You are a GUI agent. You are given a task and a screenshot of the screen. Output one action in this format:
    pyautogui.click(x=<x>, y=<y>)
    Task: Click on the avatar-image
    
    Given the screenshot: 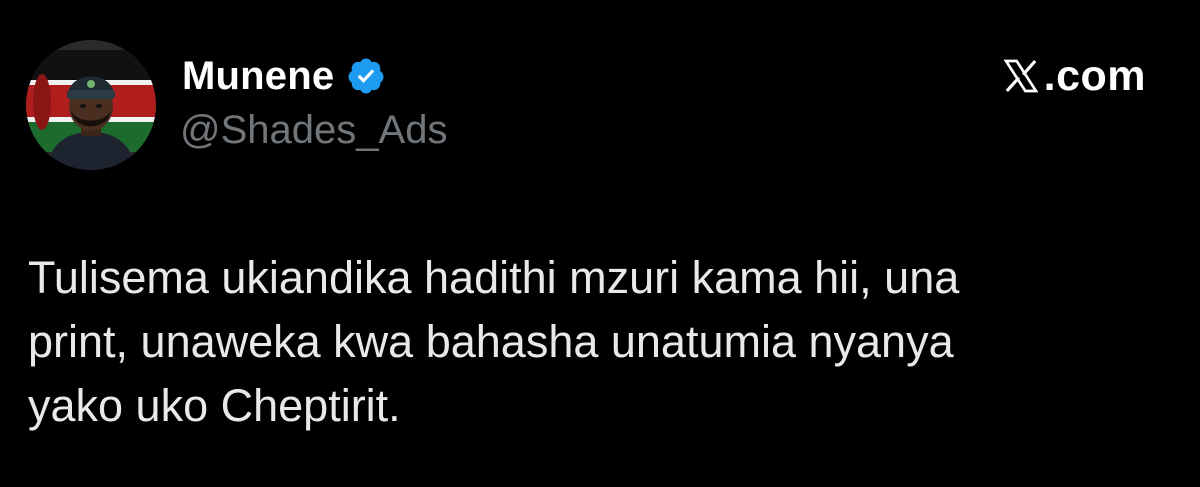 What is the action you would take?
    pyautogui.click(x=91, y=105)
    